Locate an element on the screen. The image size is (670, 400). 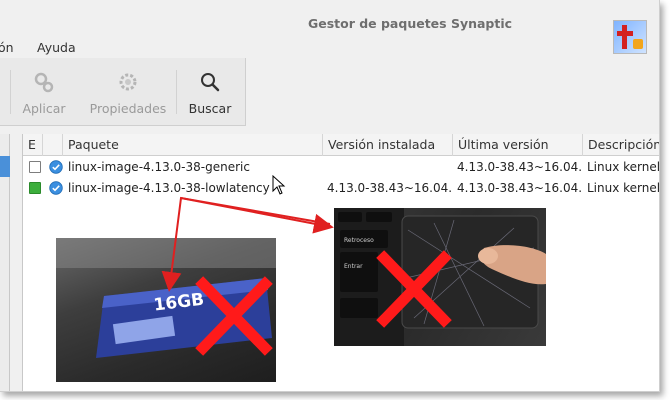
apply-button: Aplicar is located at coordinates (44, 92).